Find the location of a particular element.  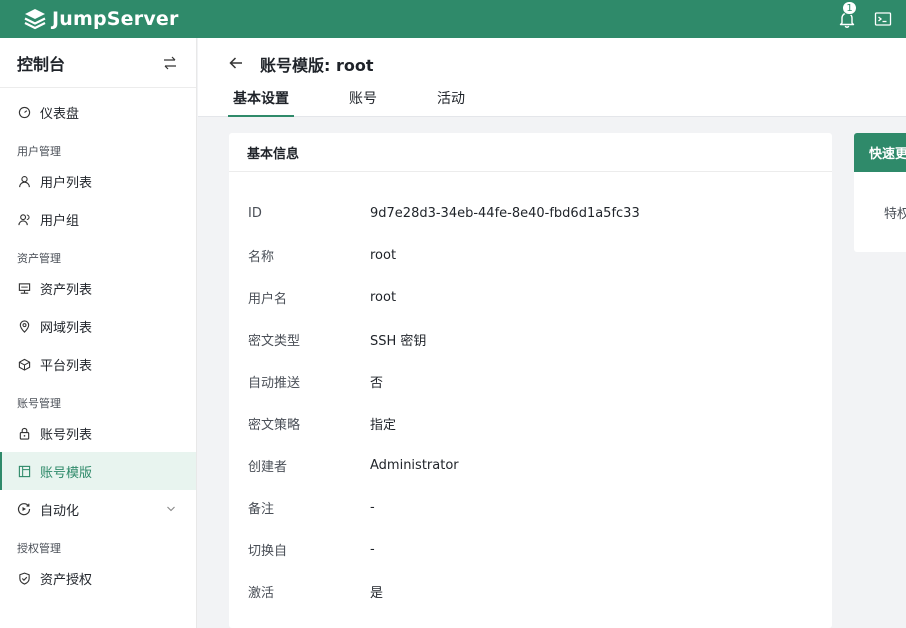

sidebar-item-asset-list: 资产列表 is located at coordinates (98, 288).